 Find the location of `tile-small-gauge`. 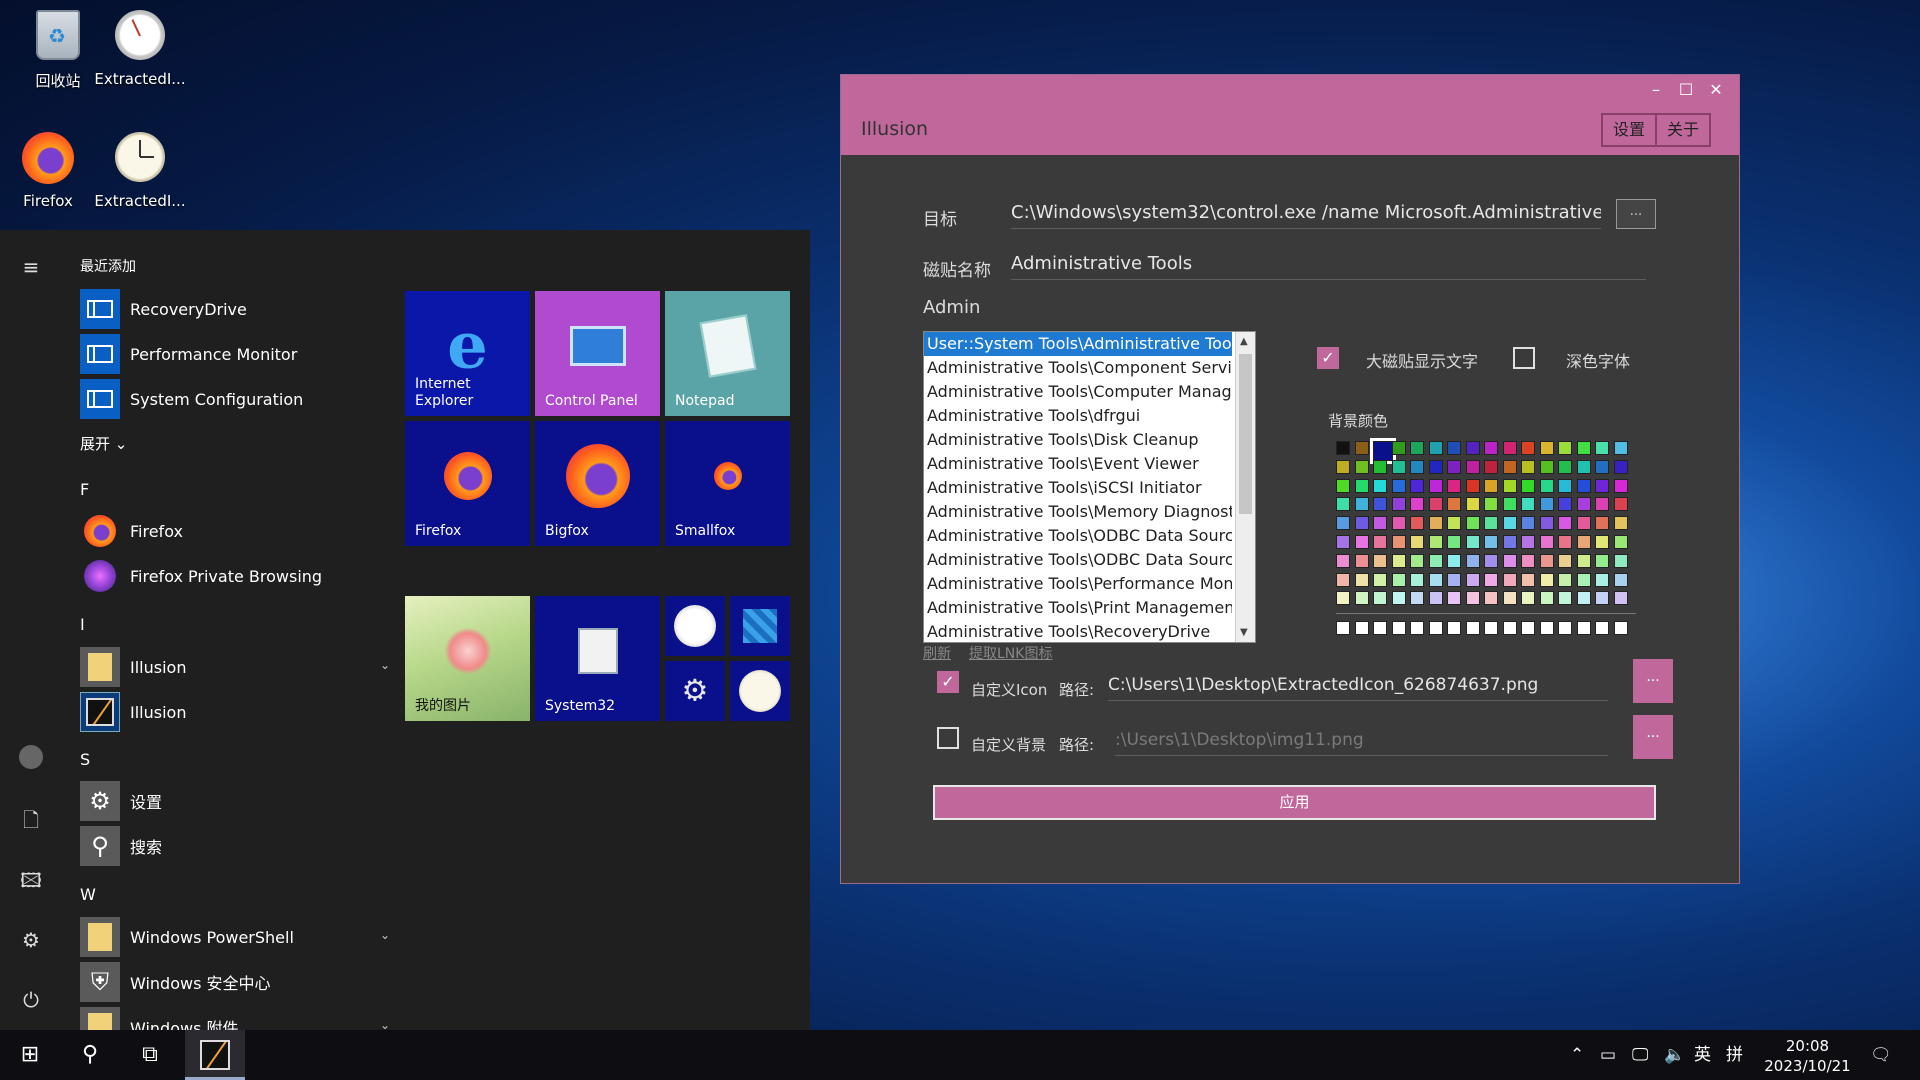

tile-small-gauge is located at coordinates (695, 626).